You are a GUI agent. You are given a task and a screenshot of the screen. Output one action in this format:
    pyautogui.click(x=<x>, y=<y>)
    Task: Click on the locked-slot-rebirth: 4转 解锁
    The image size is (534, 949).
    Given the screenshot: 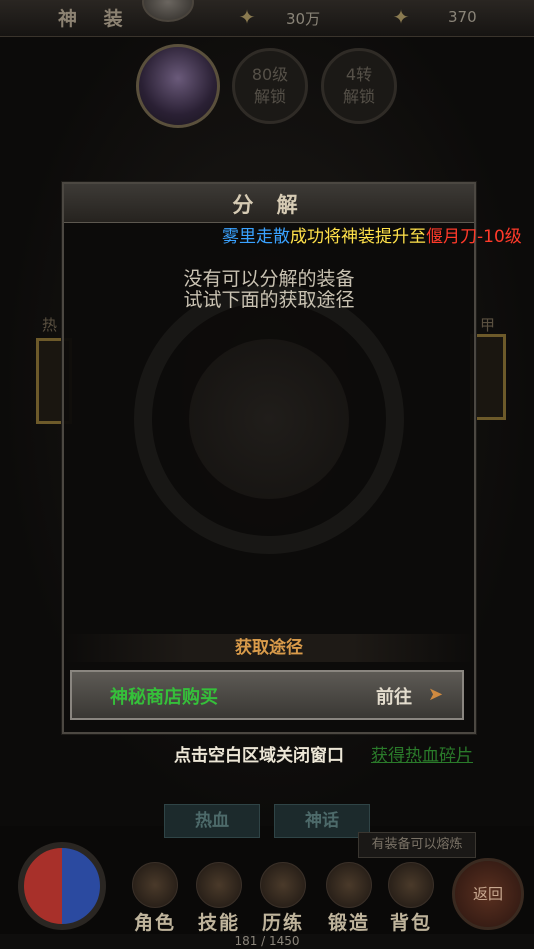 What is the action you would take?
    pyautogui.click(x=359, y=86)
    